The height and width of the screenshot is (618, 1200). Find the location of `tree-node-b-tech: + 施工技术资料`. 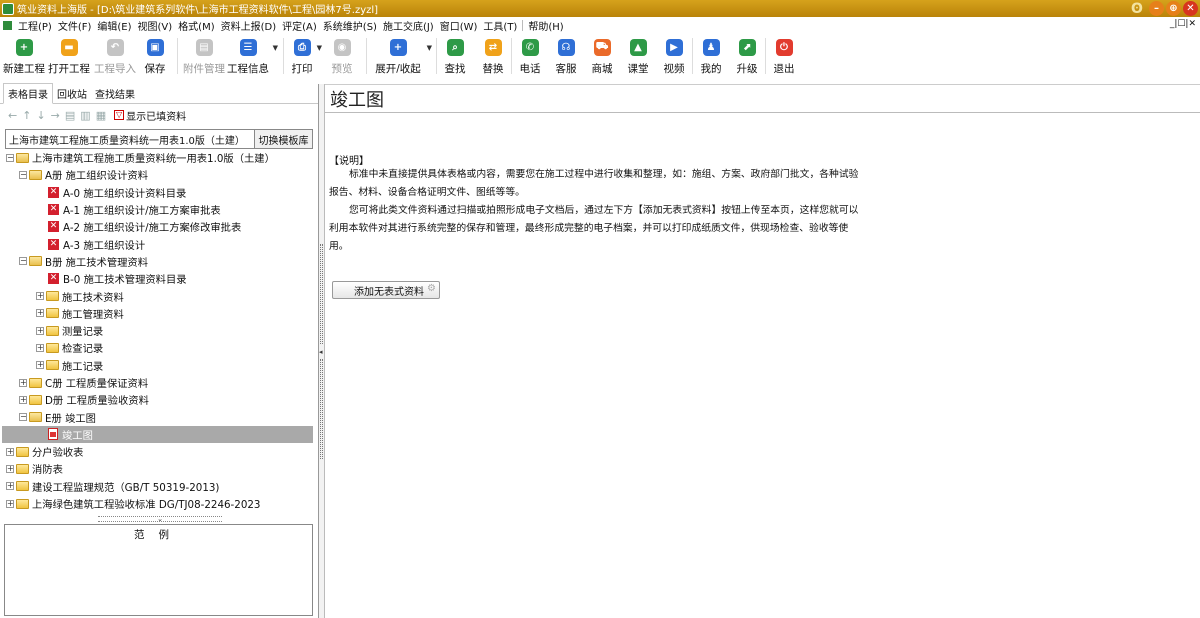

tree-node-b-tech: + 施工技术资料 is located at coordinates (159, 295).